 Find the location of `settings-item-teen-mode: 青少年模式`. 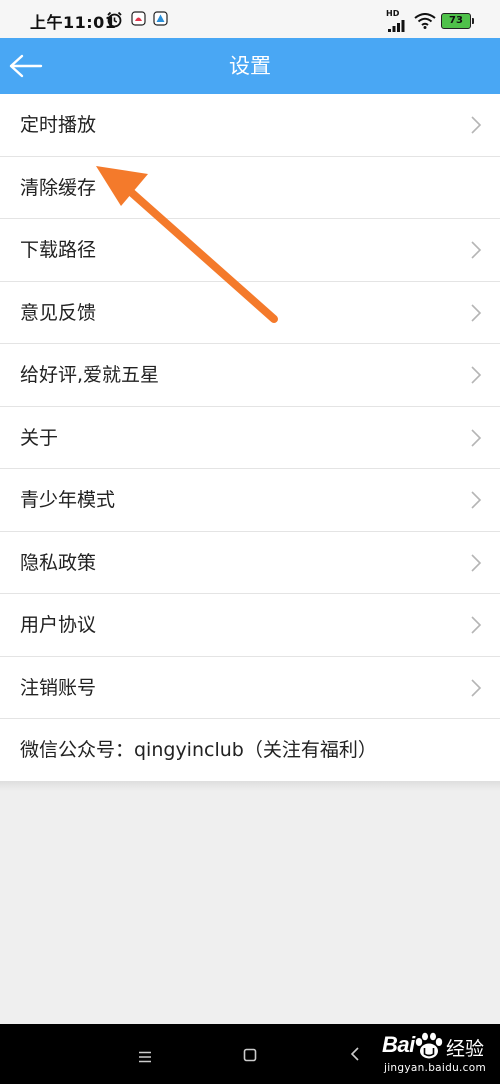

settings-item-teen-mode: 青少年模式 is located at coordinates (250, 500).